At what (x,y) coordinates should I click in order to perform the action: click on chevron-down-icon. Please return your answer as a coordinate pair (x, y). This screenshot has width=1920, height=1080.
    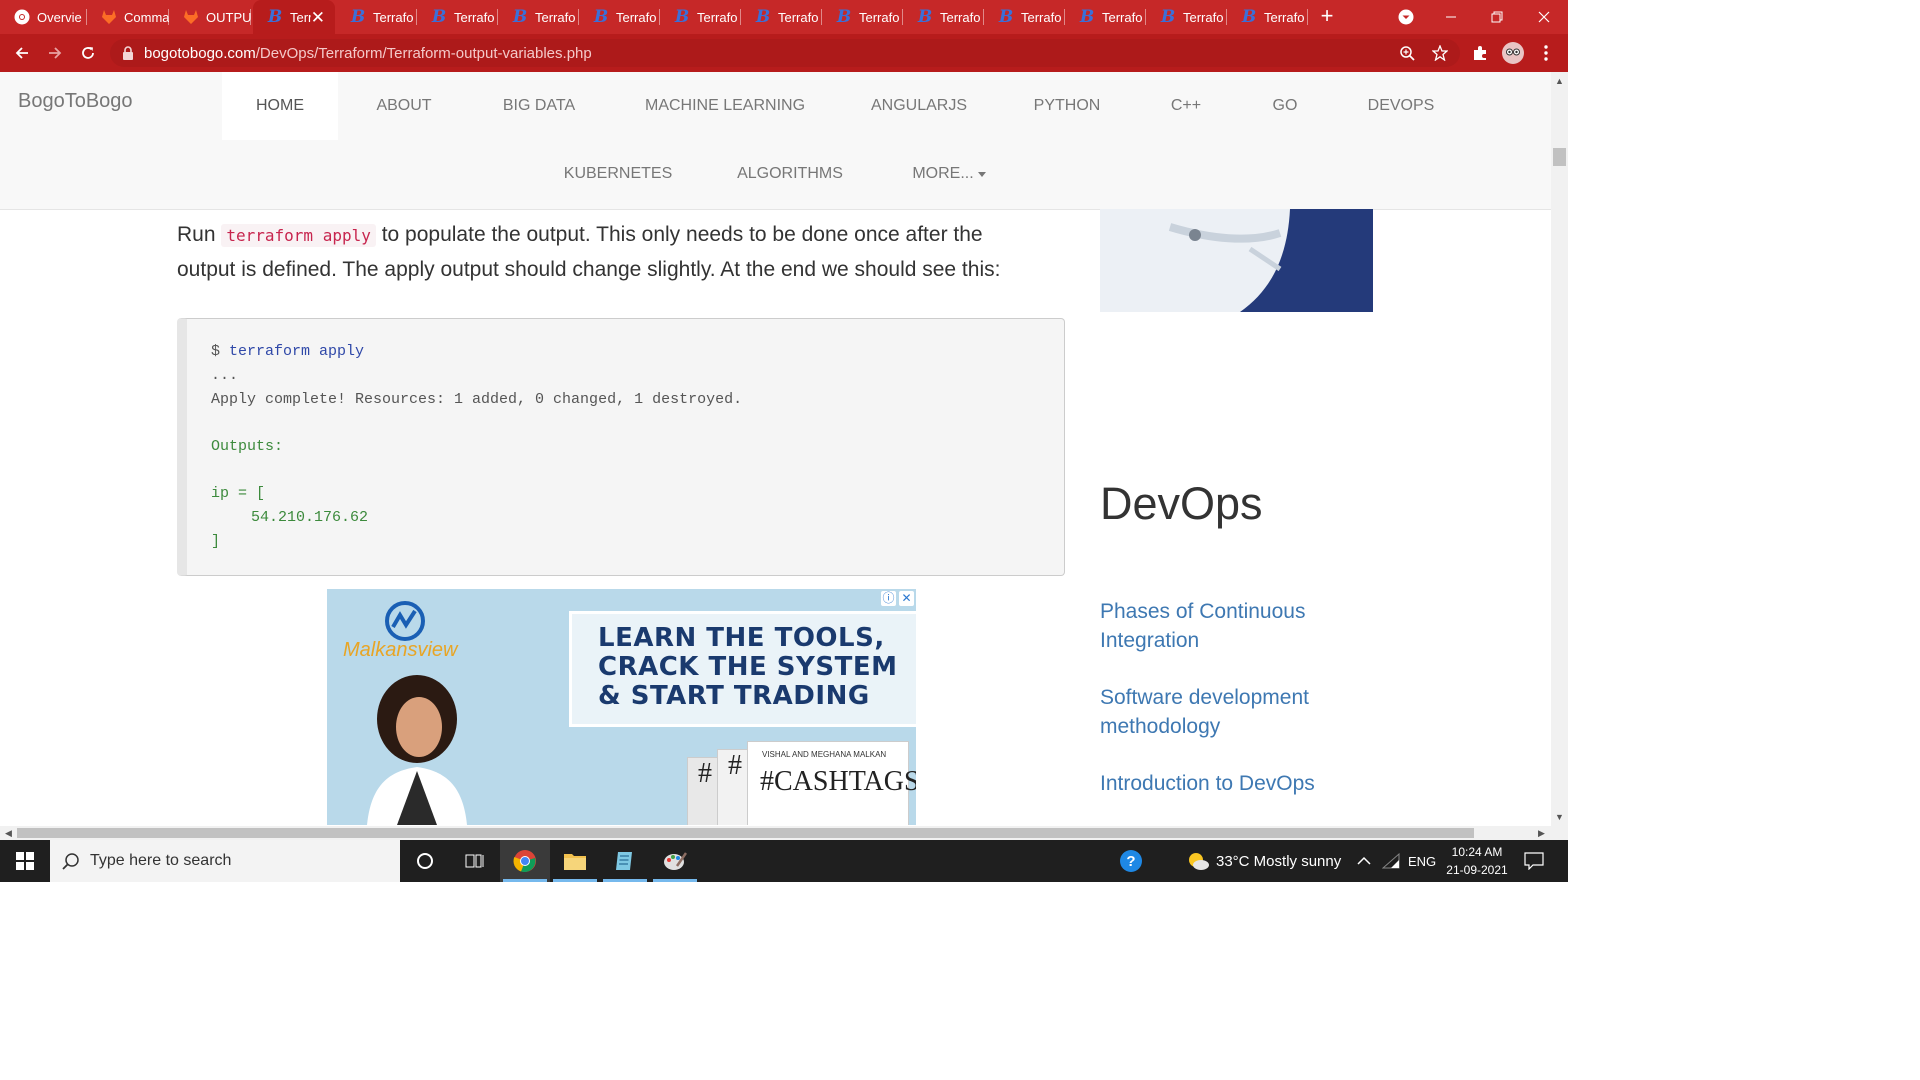
    Looking at the image, I should click on (1406, 17).